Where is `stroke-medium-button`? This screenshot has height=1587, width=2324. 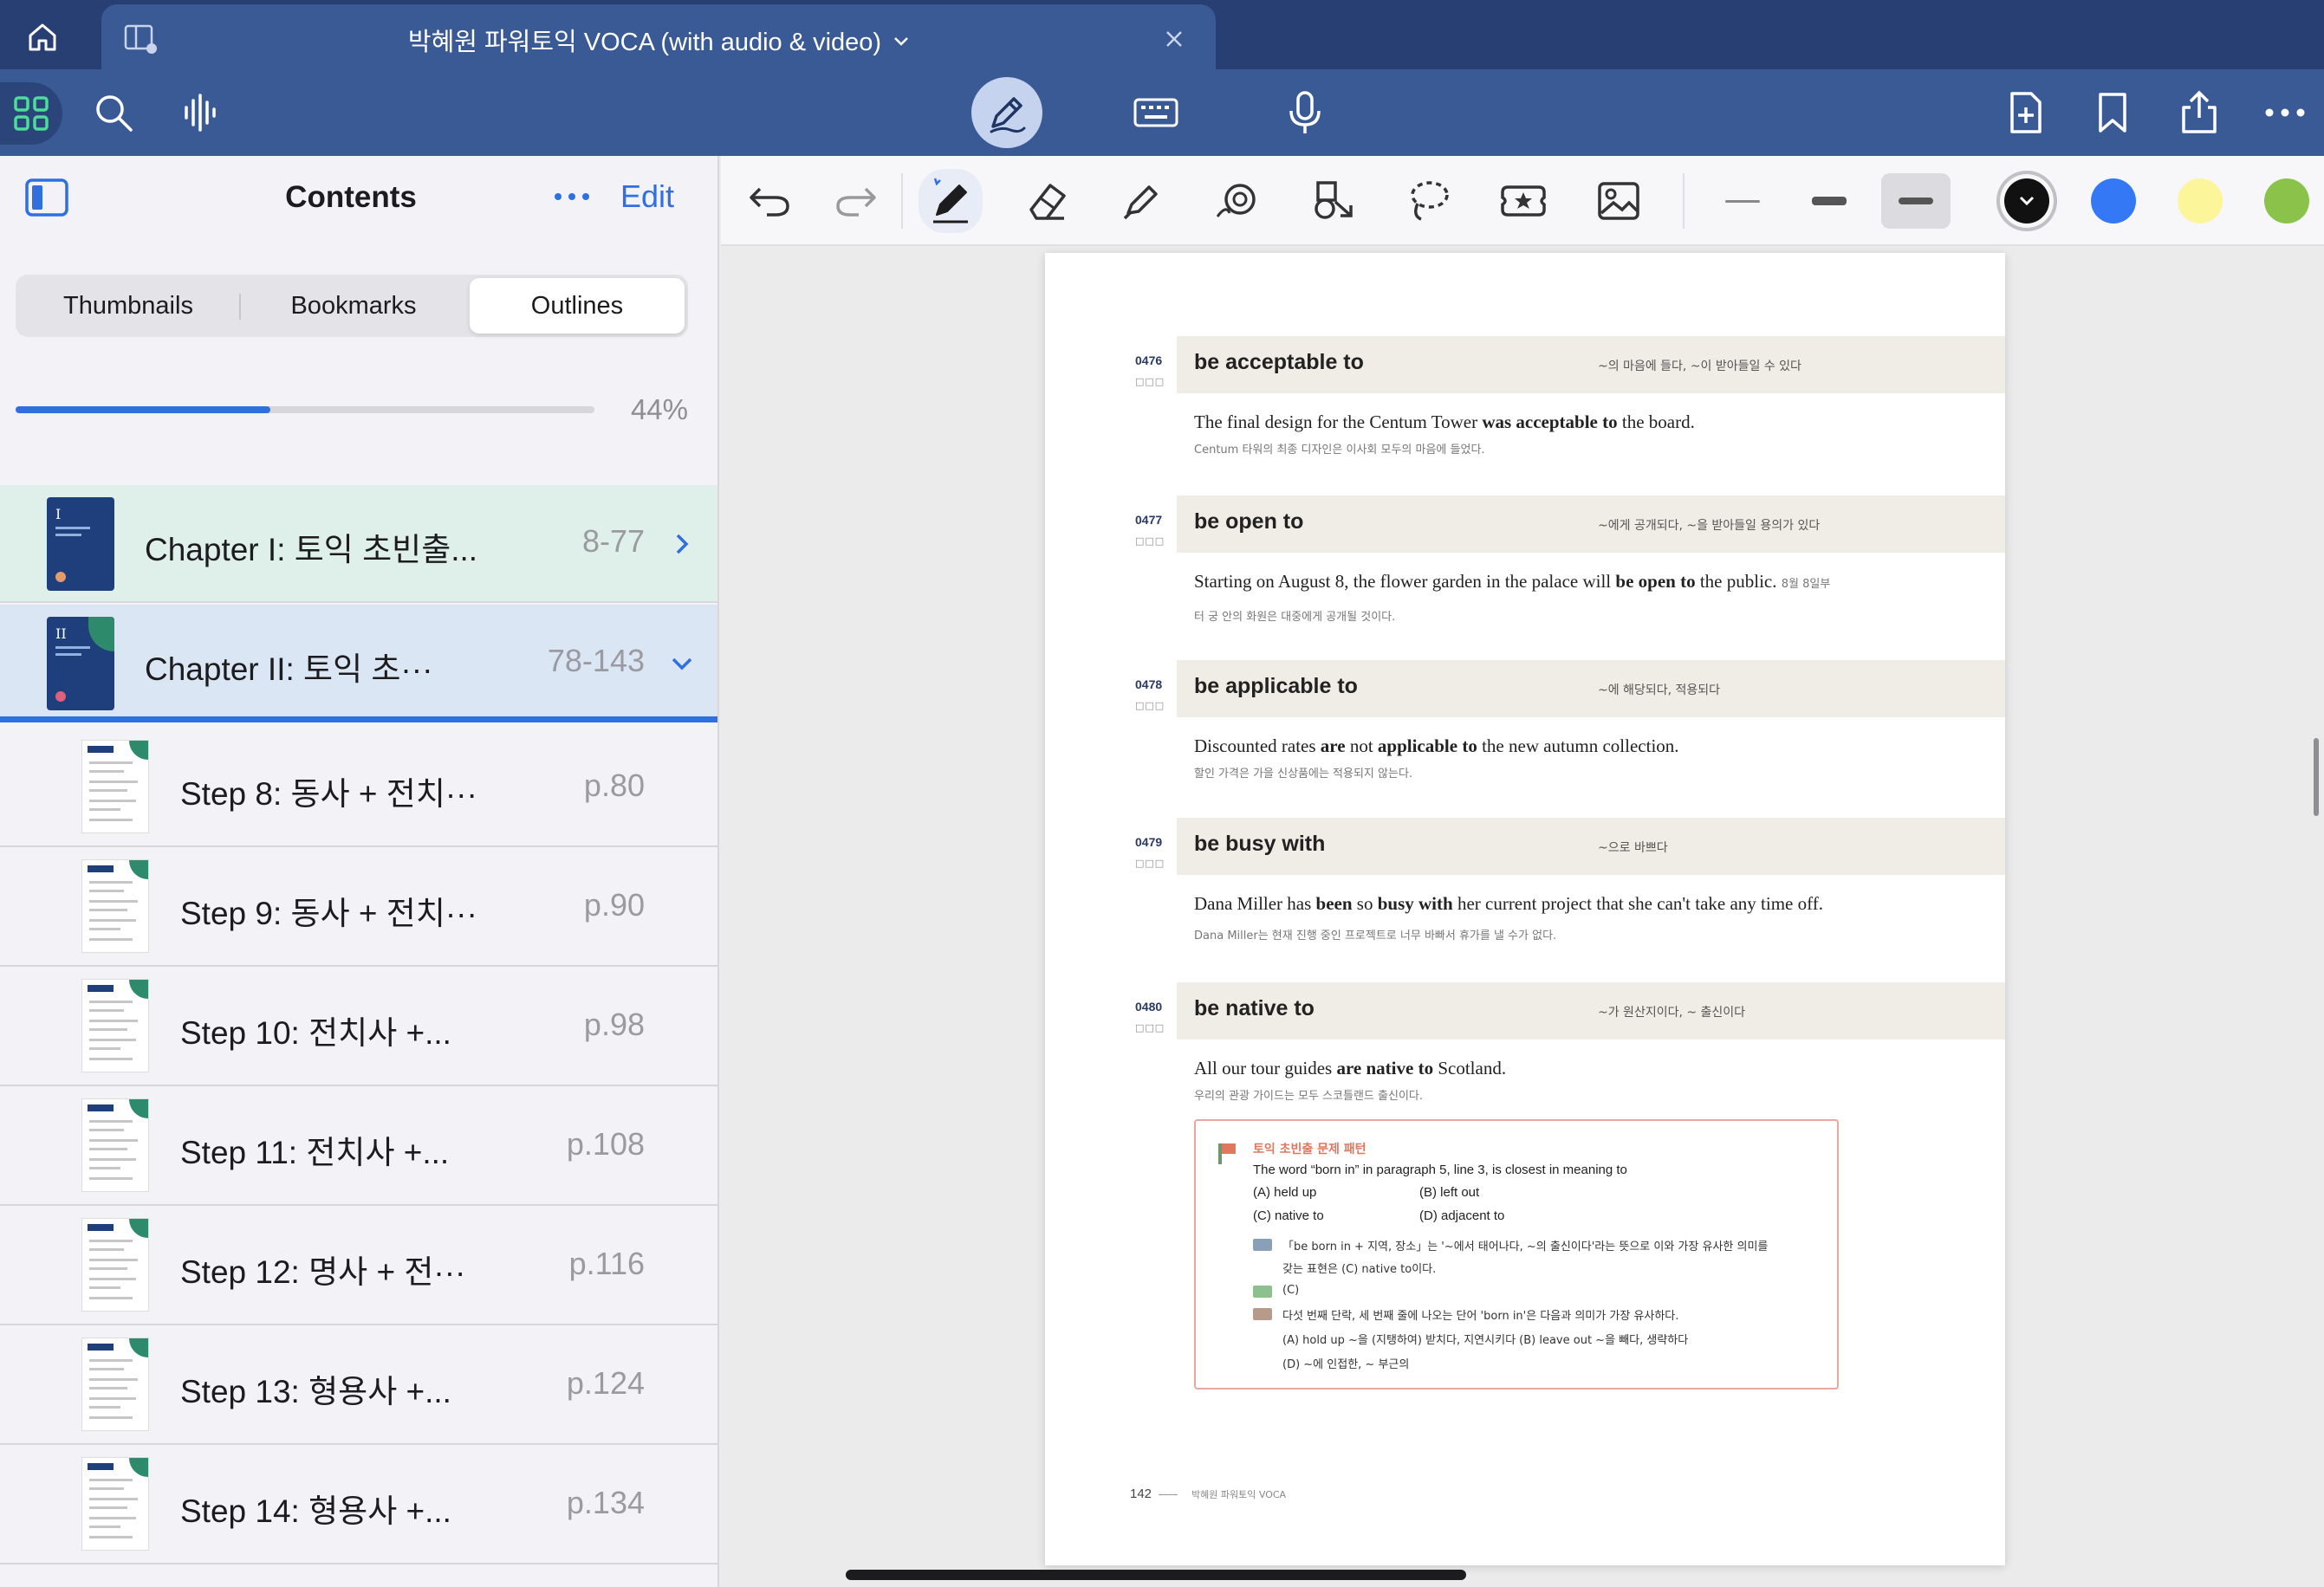 stroke-medium-button is located at coordinates (1829, 201).